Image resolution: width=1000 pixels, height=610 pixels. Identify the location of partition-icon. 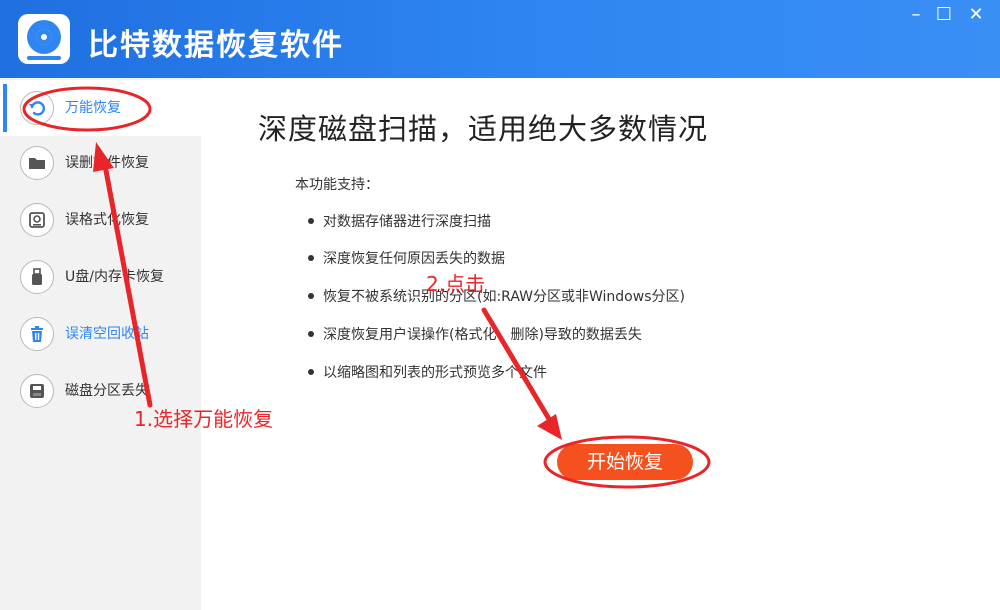
(37, 391).